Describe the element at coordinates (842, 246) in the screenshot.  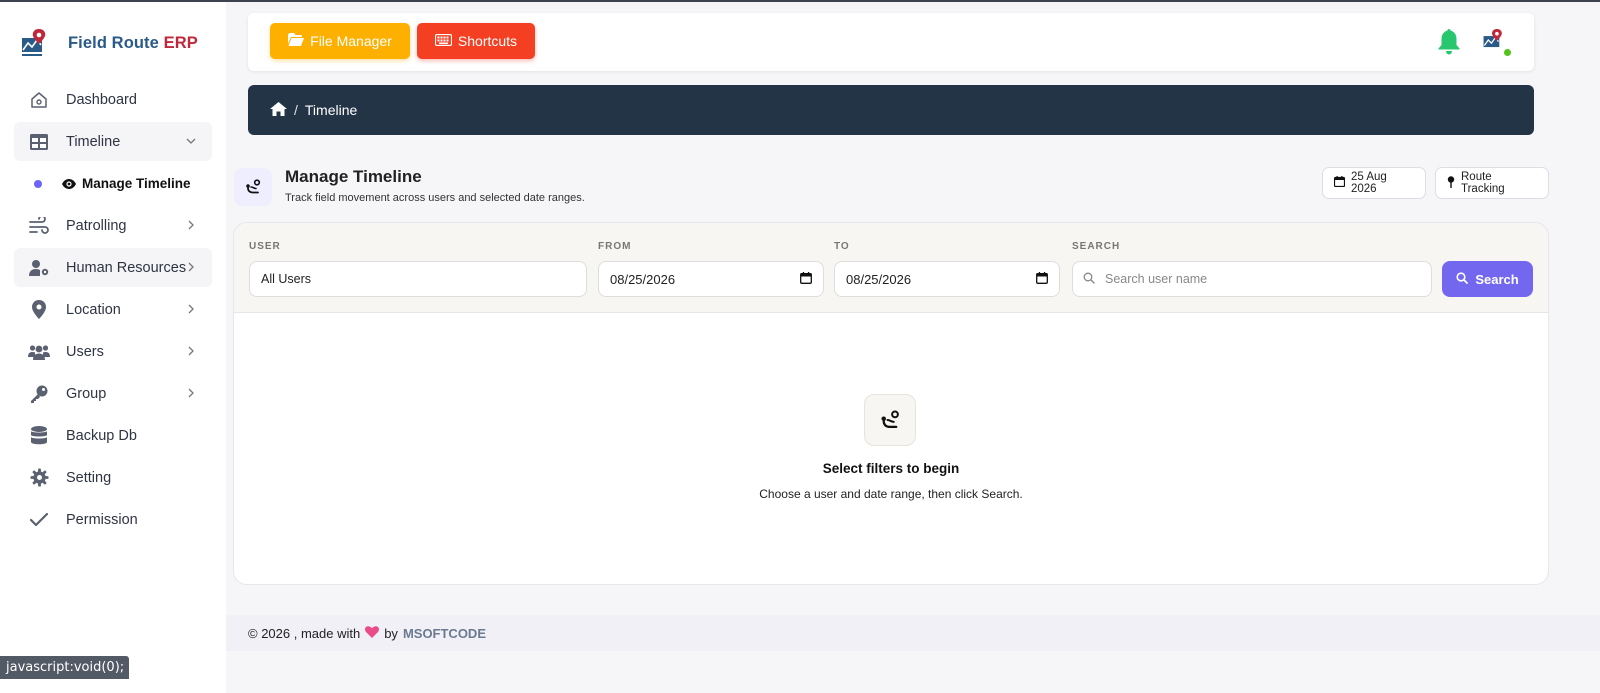
I see `to-filter-label: TO` at that location.